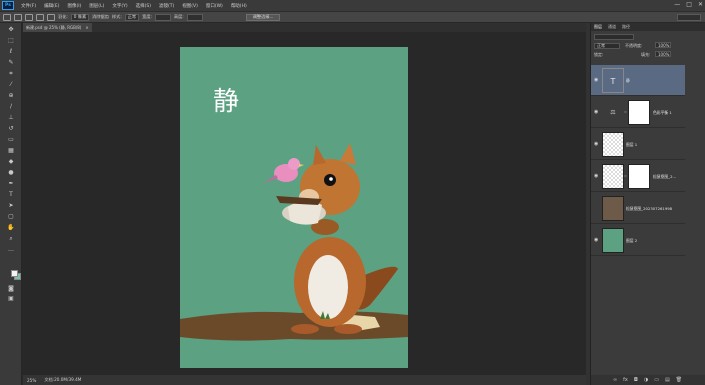  What do you see at coordinates (74, 6) in the screenshot?
I see `menu-image: 图像(I)` at bounding box center [74, 6].